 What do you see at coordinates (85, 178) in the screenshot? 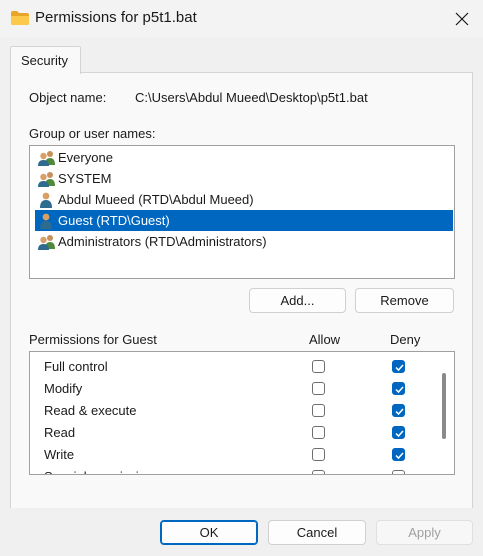
I see `group-list-item-label: SYSTEM` at bounding box center [85, 178].